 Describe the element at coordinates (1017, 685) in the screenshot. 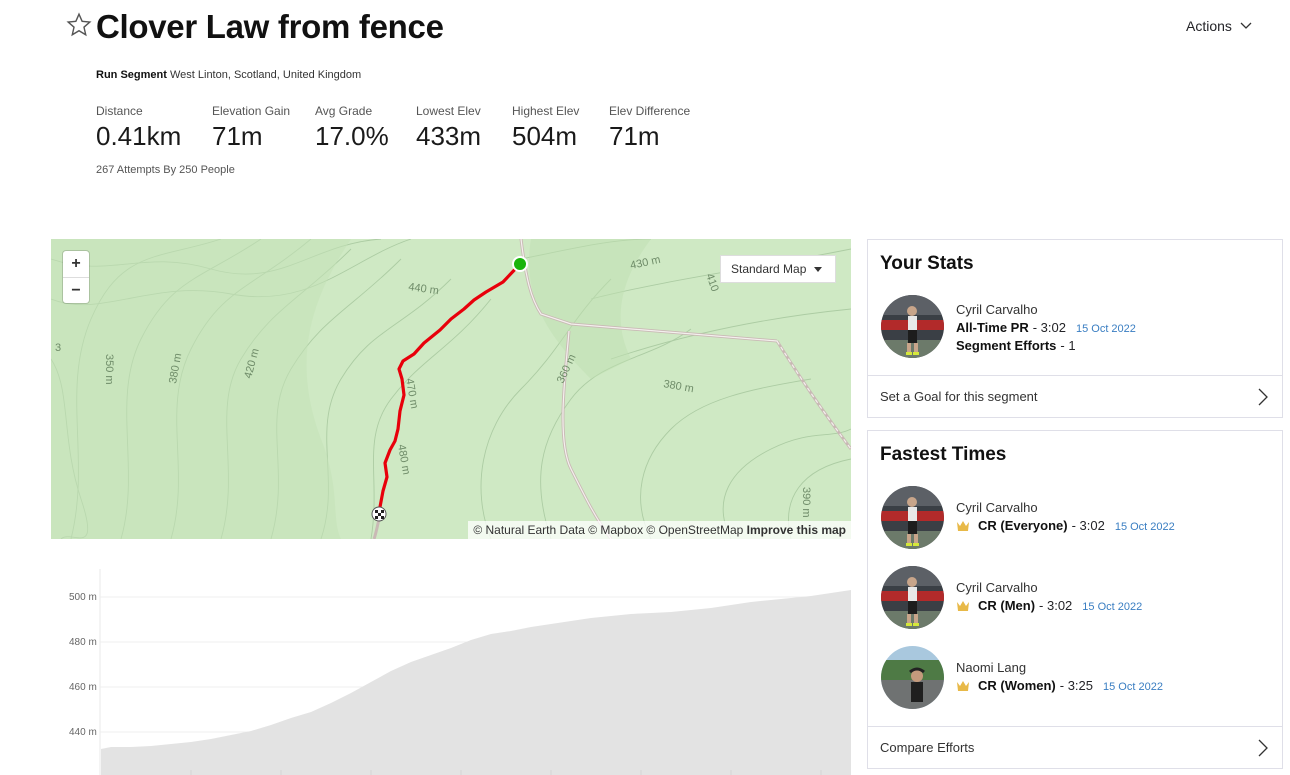

I see `category-label: CR (Women)` at that location.